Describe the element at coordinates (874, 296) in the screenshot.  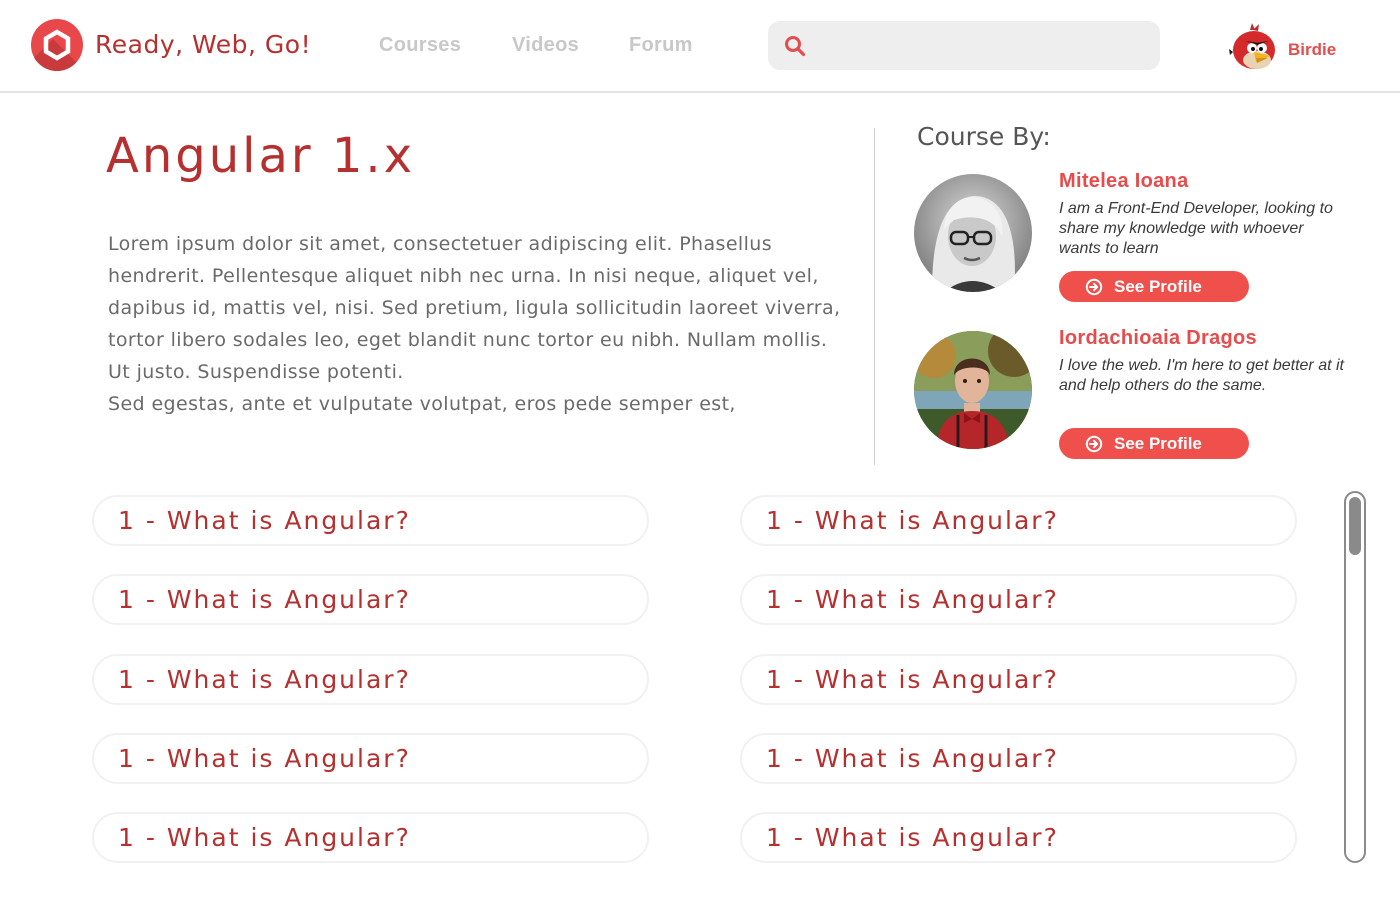
I see `section-divider` at that location.